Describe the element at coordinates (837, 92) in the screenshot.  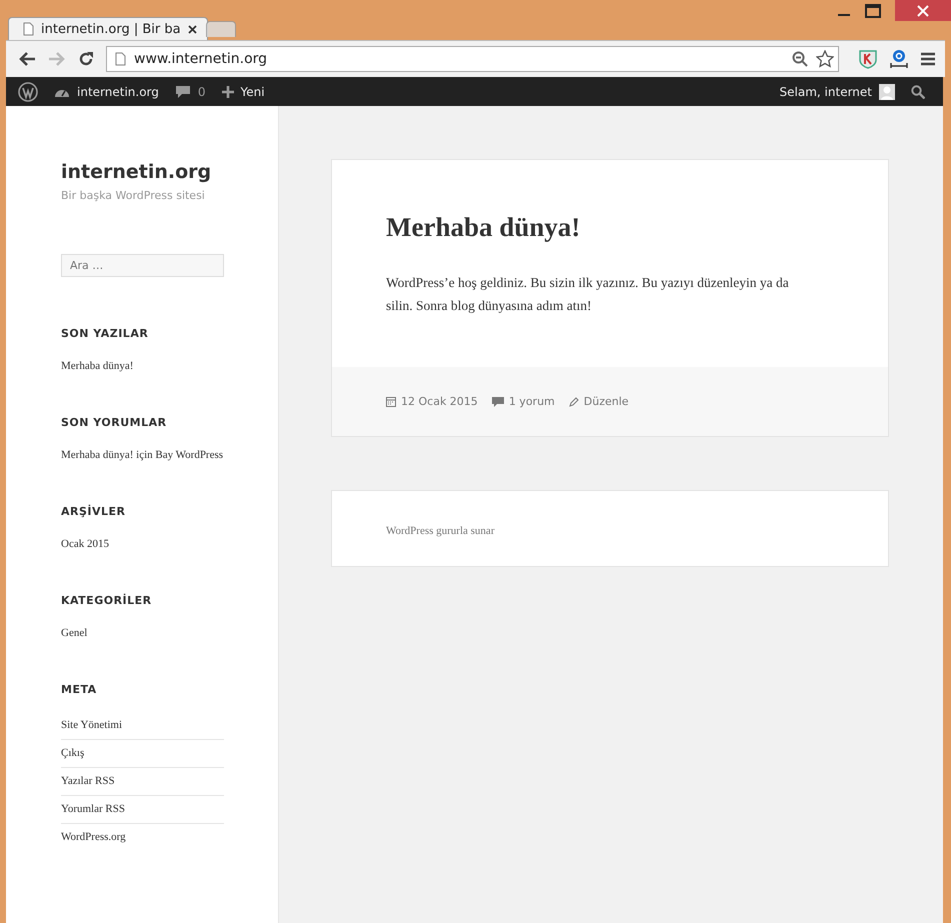
I see `account-menu: Selam, internet` at that location.